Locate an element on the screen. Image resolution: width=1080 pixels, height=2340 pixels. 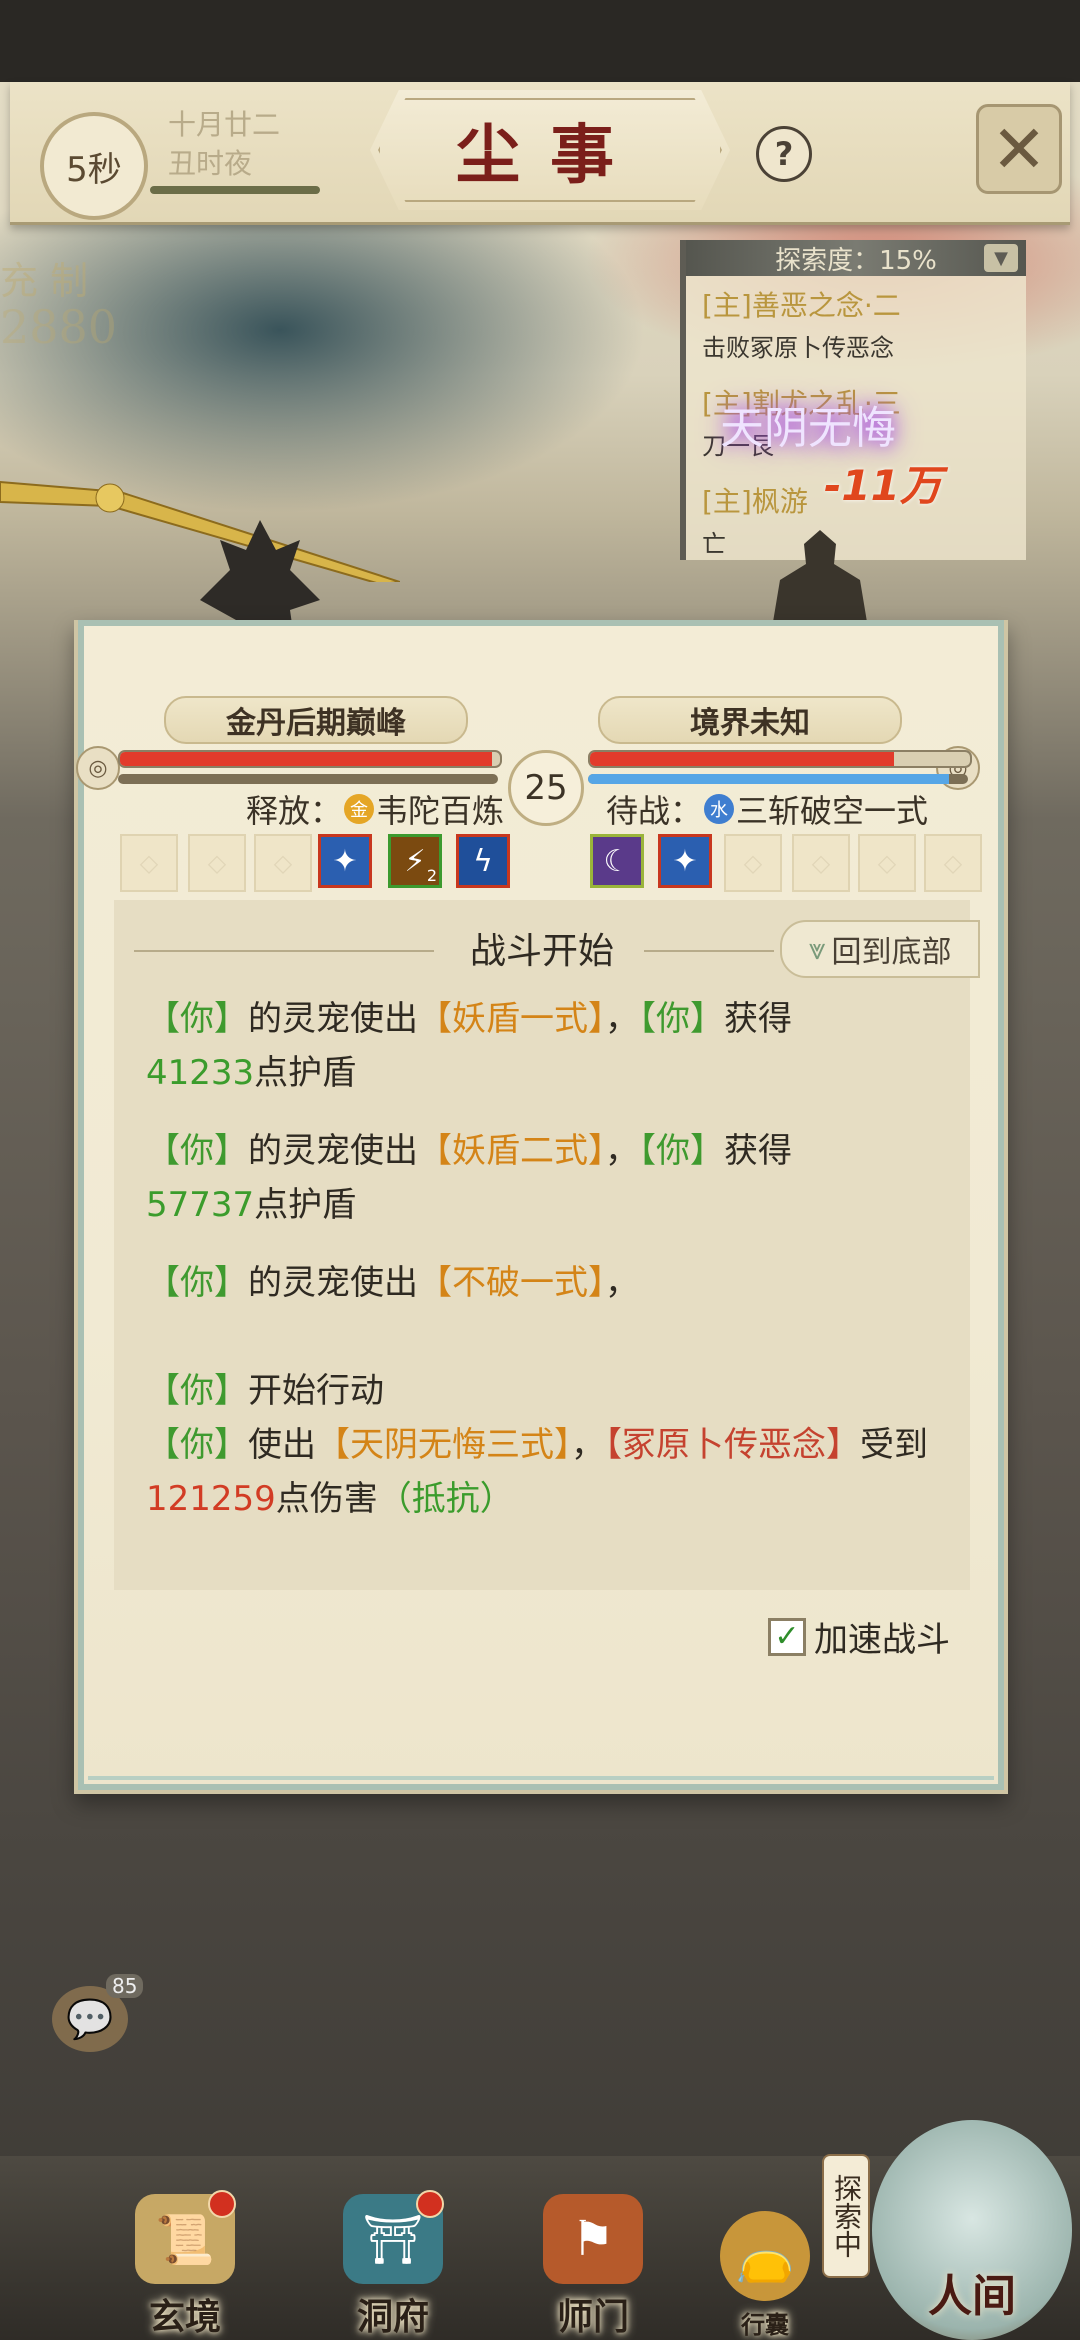
skill-golden-strike-icon: ⚡ 2 is located at coordinates (415, 861).